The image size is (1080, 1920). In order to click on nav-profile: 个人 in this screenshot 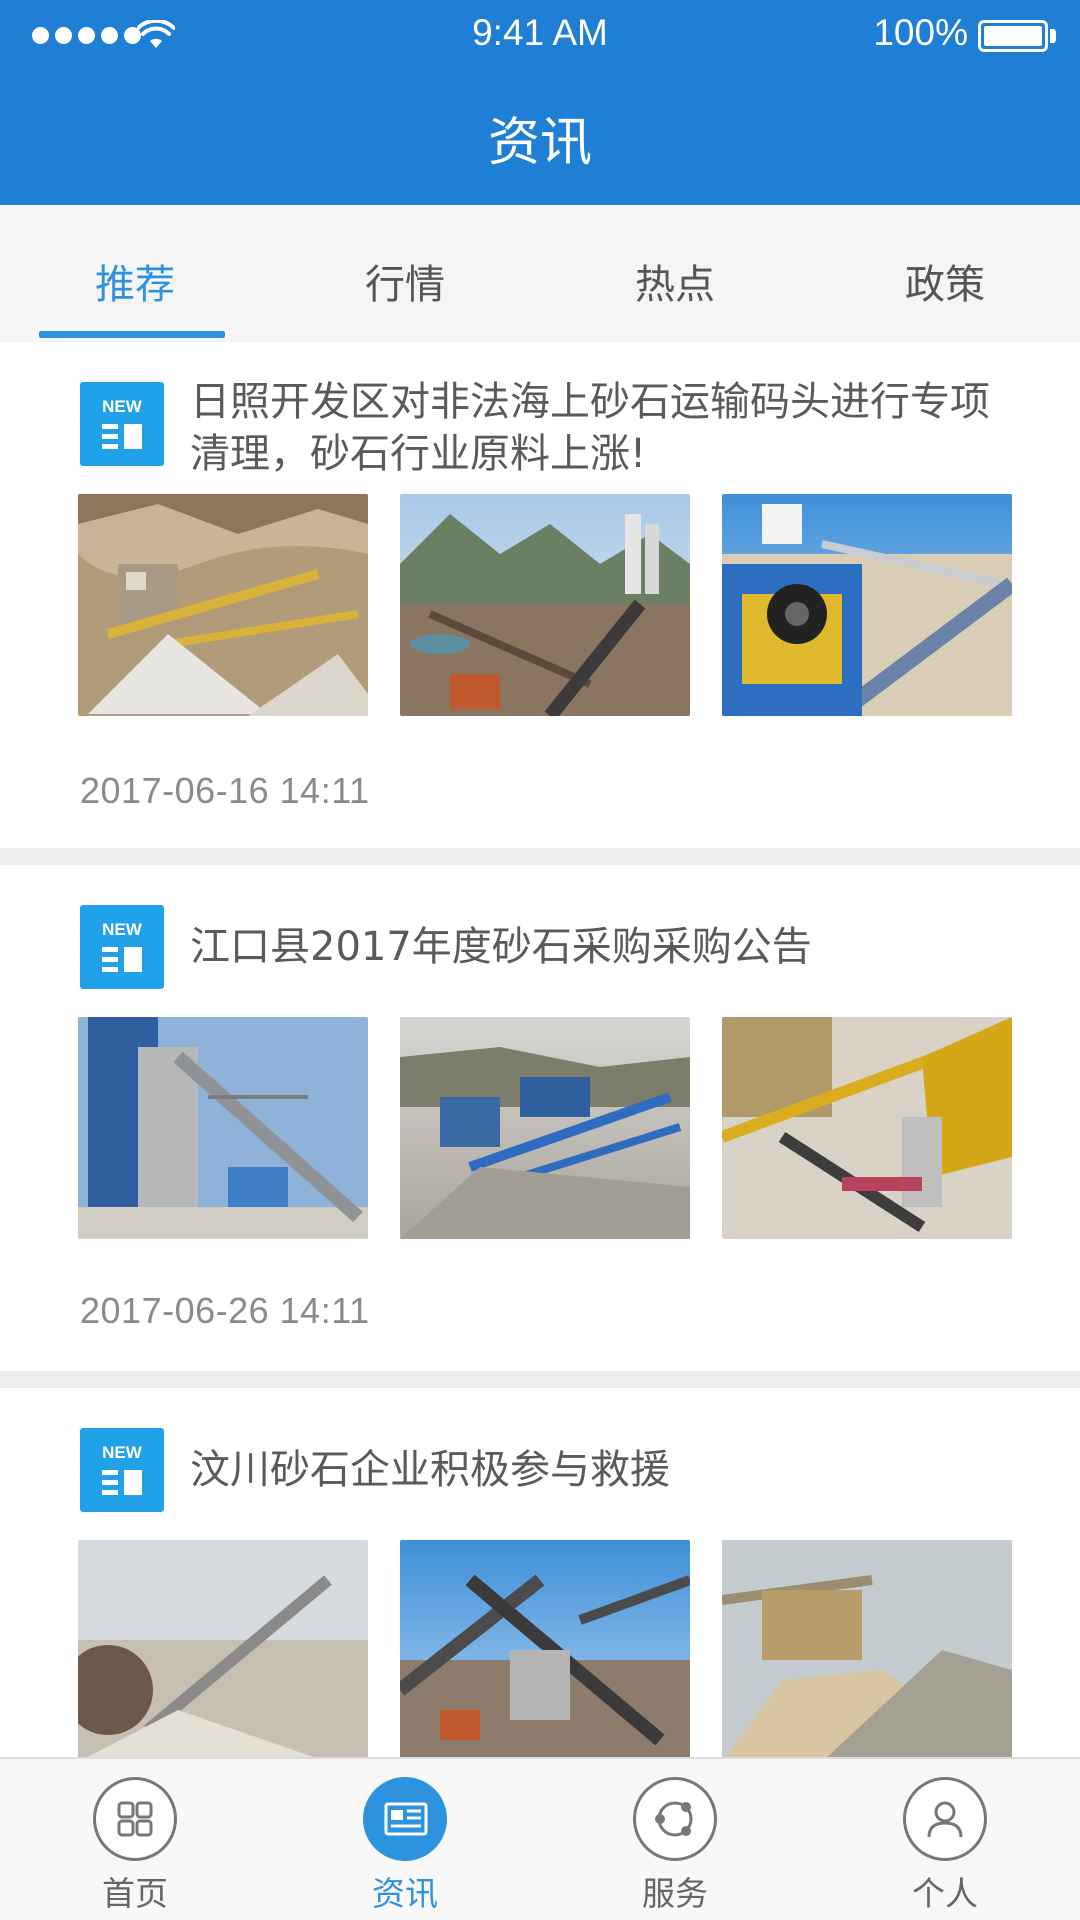, I will do `click(945, 1839)`.